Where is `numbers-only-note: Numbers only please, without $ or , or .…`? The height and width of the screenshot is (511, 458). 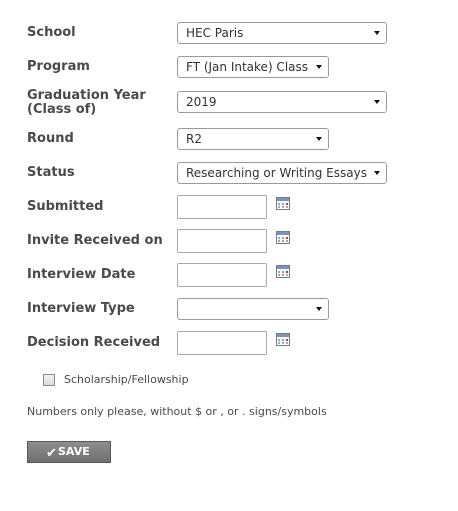
numbers-only-note: Numbers only please, without $ or , or .… is located at coordinates (177, 411).